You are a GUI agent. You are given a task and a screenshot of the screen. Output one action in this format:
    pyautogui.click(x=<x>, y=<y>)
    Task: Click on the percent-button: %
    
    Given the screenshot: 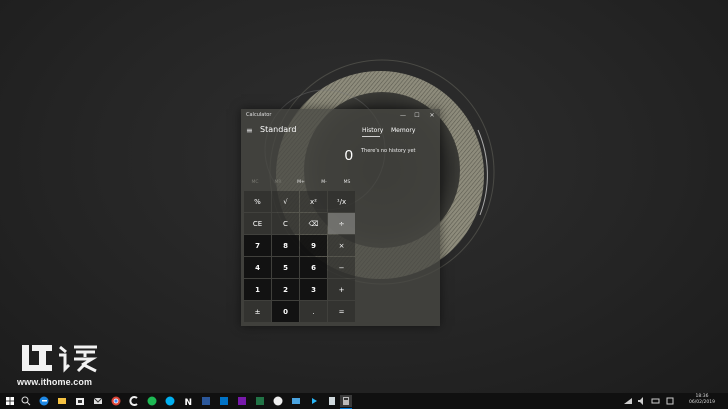 What is the action you would take?
    pyautogui.click(x=257, y=201)
    